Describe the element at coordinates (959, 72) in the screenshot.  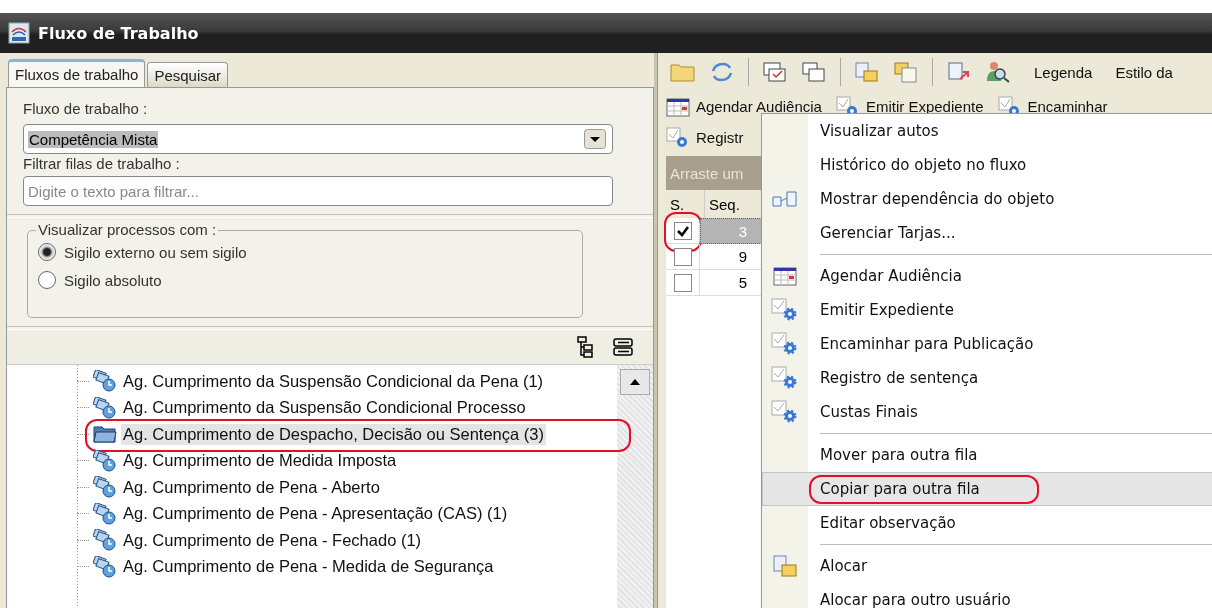
I see `document-arrow-icon` at that location.